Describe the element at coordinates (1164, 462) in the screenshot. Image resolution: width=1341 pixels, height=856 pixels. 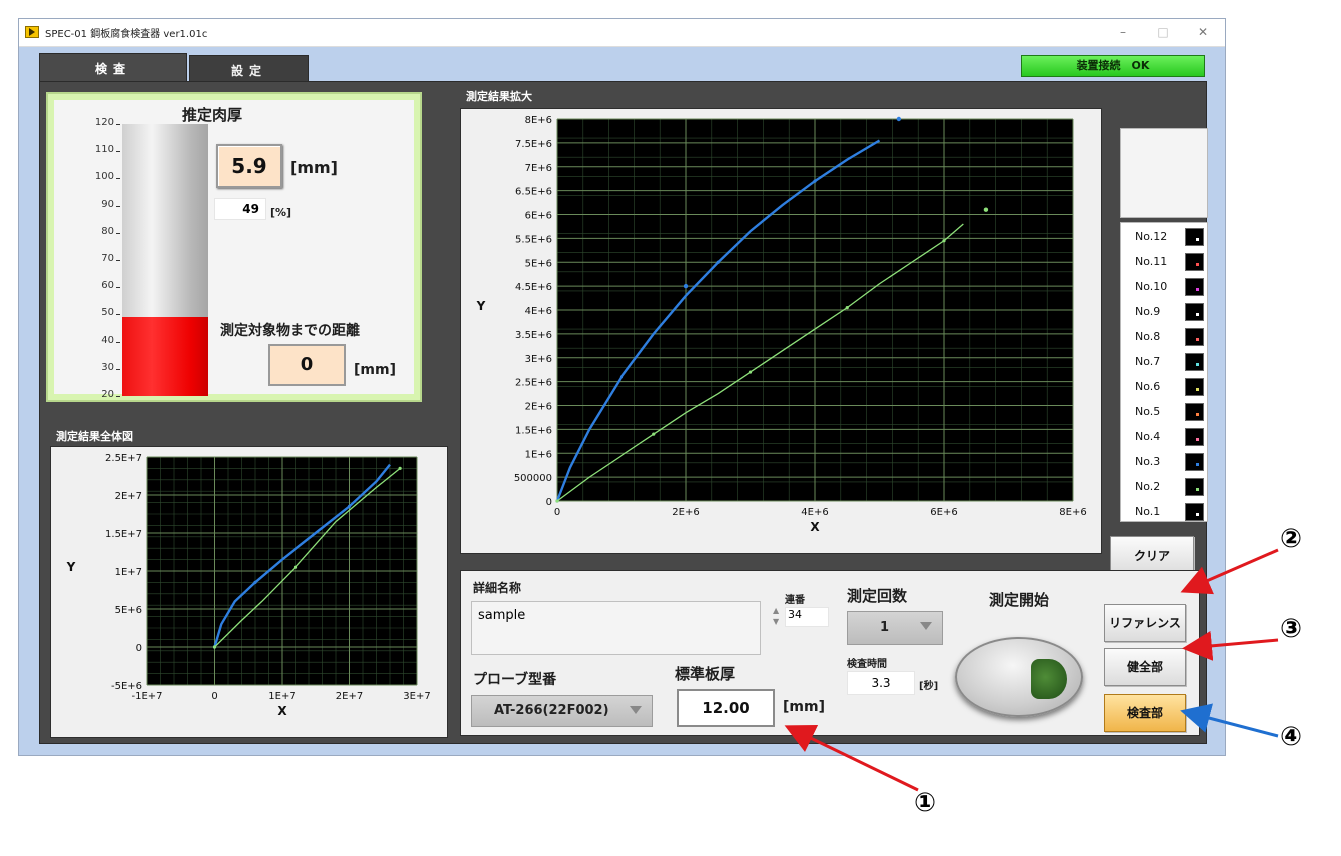
I see `legend-item-no3: No.3` at that location.